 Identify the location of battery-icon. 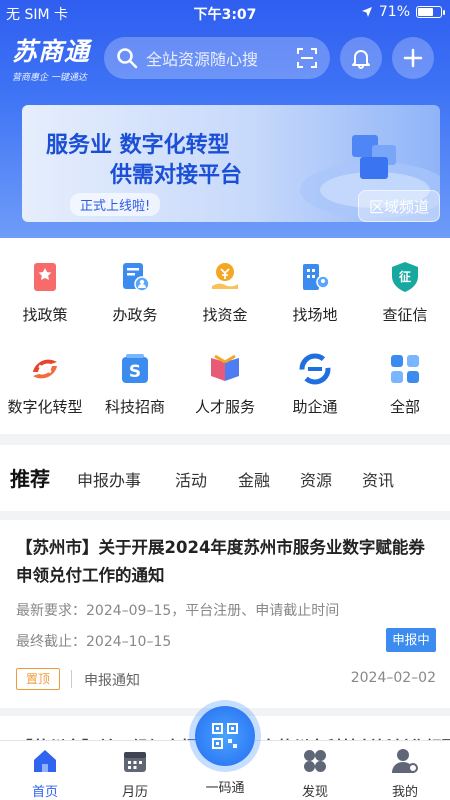
(430, 12).